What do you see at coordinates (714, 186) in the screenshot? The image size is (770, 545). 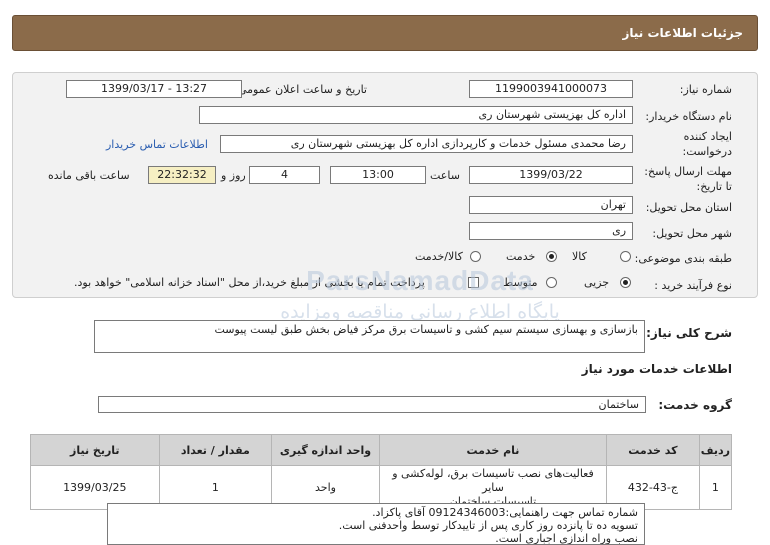 I see `deadline-label-line2: تا تاریخ:` at bounding box center [714, 186].